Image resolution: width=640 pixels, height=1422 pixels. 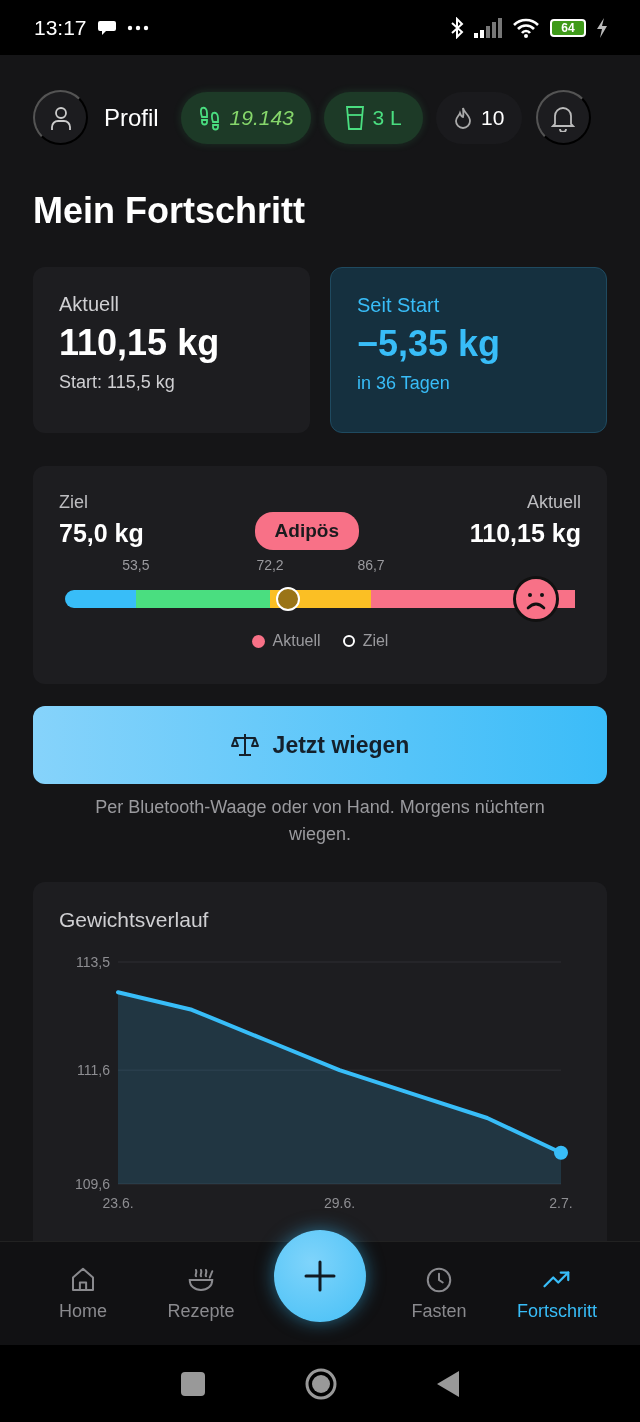 What do you see at coordinates (140, 343) in the screenshot?
I see `stat-value: 110,15 kg` at bounding box center [140, 343].